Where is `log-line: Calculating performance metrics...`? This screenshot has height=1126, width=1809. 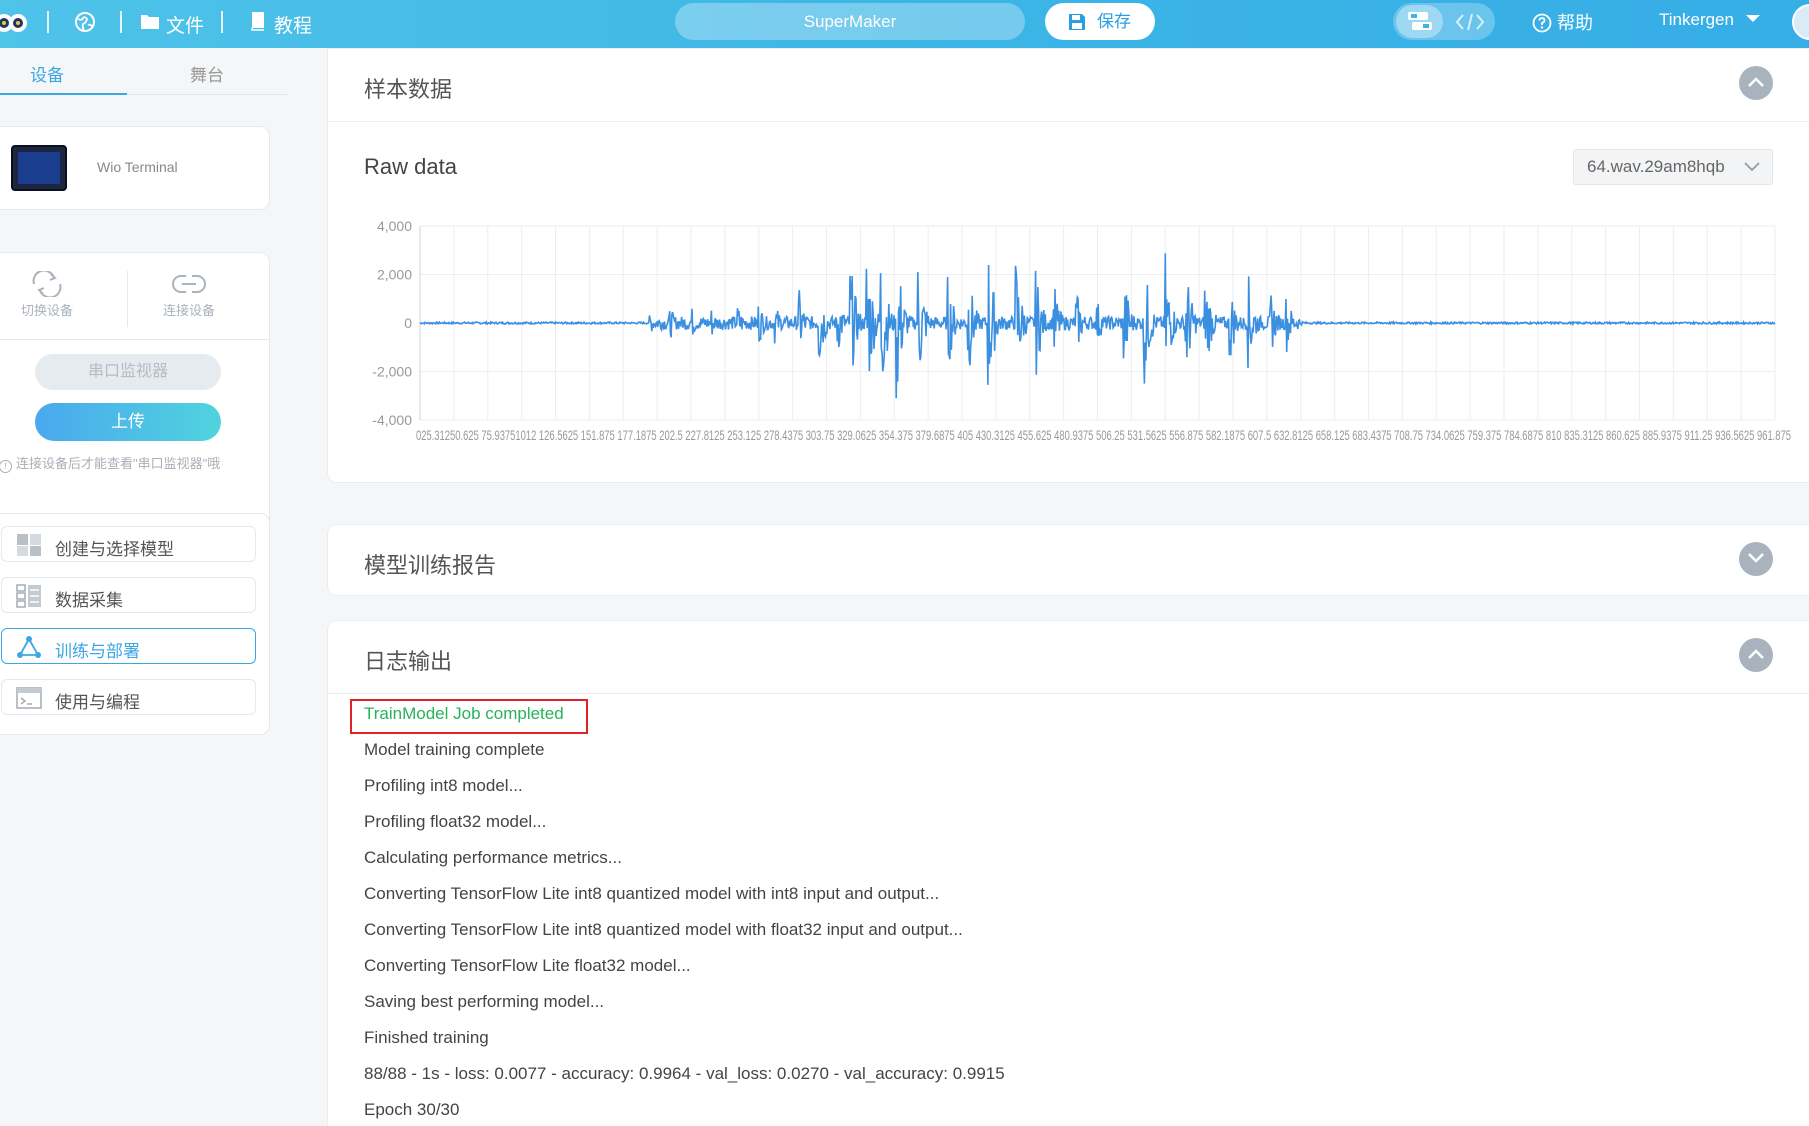 log-line: Calculating performance metrics... is located at coordinates (493, 857).